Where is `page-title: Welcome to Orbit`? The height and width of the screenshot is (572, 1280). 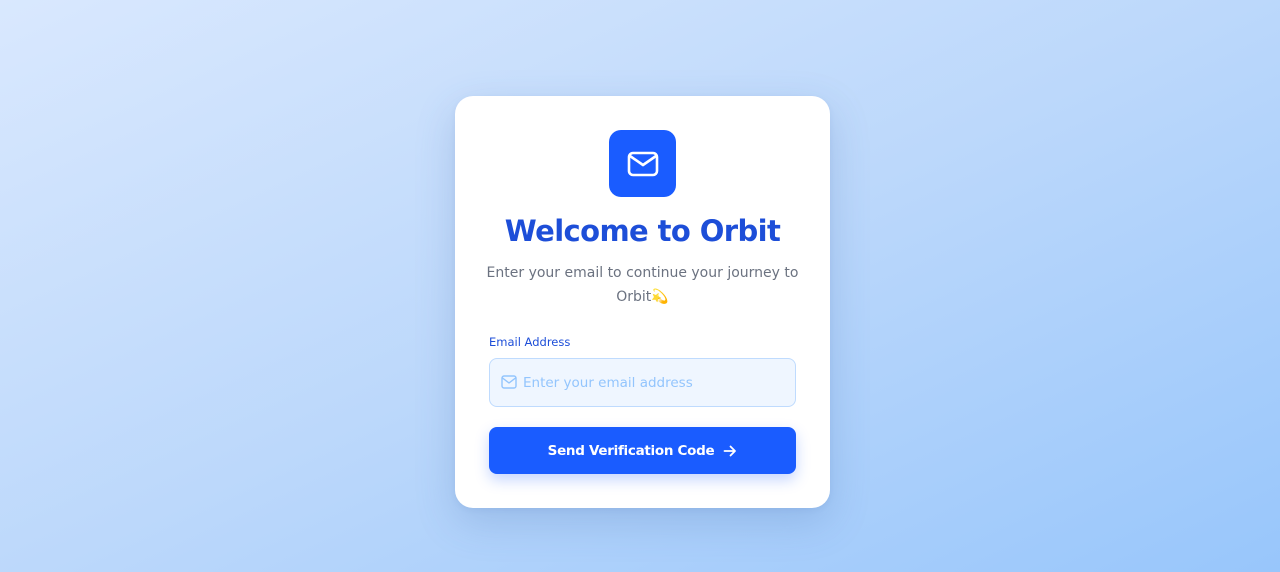
page-title: Welcome to Orbit is located at coordinates (642, 231).